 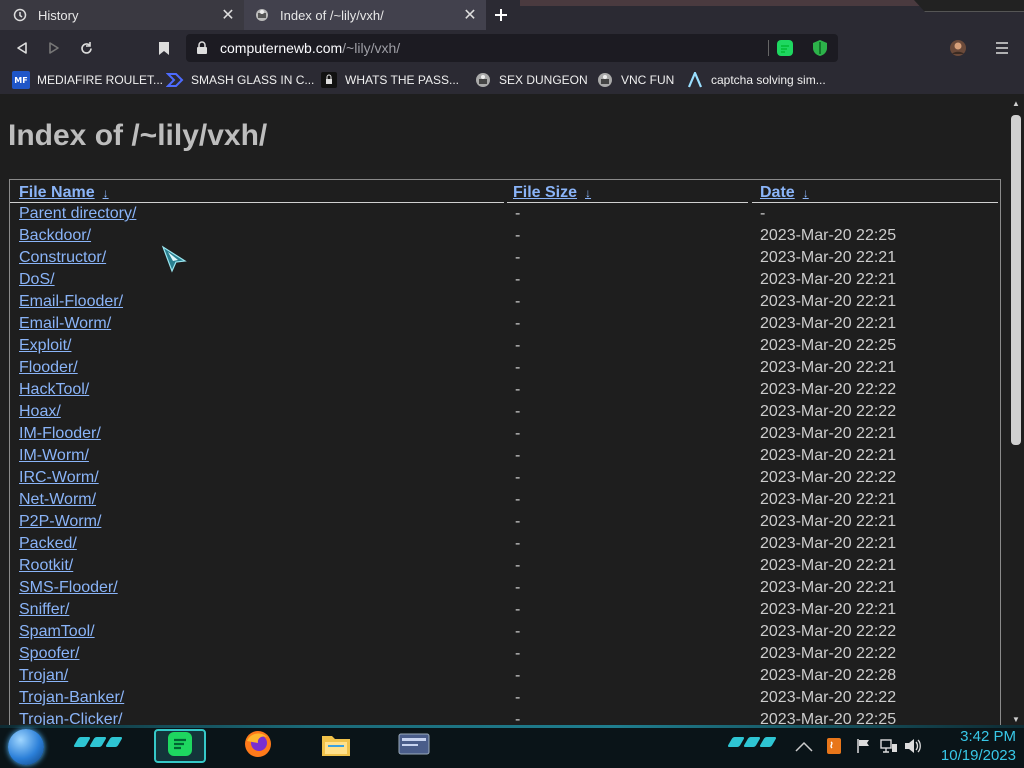 What do you see at coordinates (820, 50) in the screenshot?
I see `extension-shield-icon` at bounding box center [820, 50].